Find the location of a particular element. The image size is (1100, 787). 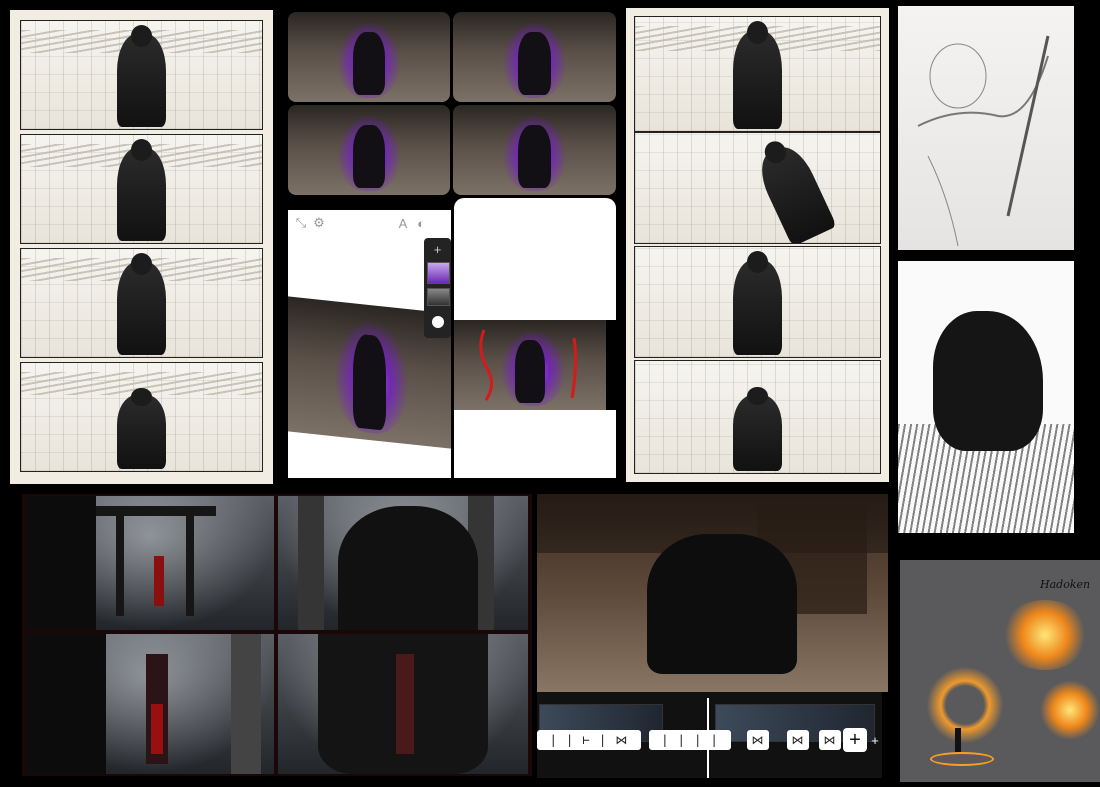

samurai-pose is located at coordinates (722, 604).